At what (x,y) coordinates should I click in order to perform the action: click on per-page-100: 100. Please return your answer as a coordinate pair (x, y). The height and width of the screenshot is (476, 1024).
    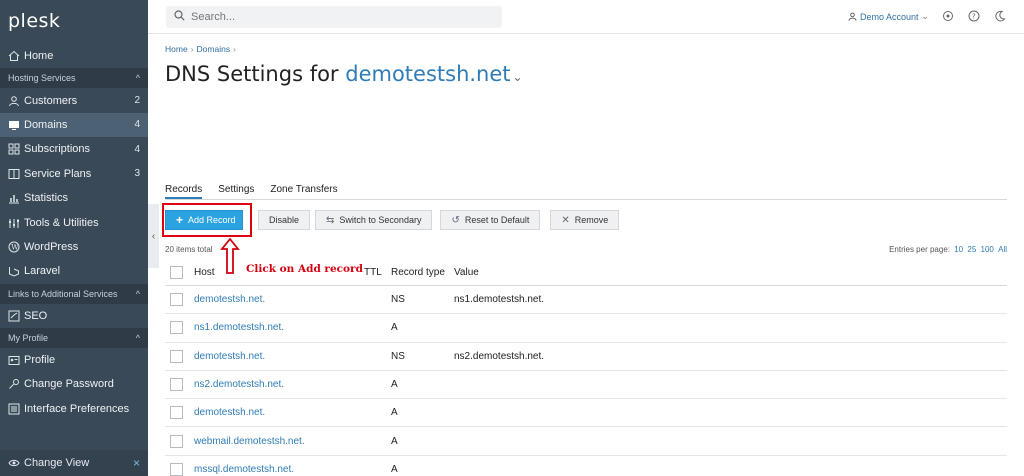
    Looking at the image, I should click on (987, 249).